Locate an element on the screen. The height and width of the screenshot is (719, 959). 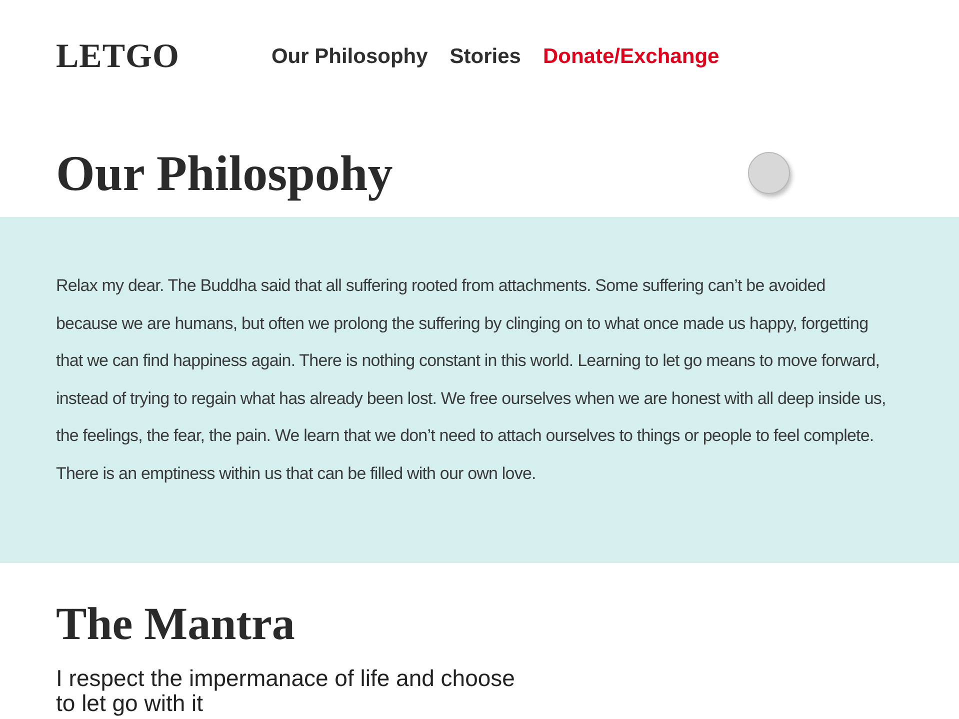
nav-link: Stories is located at coordinates (485, 57).